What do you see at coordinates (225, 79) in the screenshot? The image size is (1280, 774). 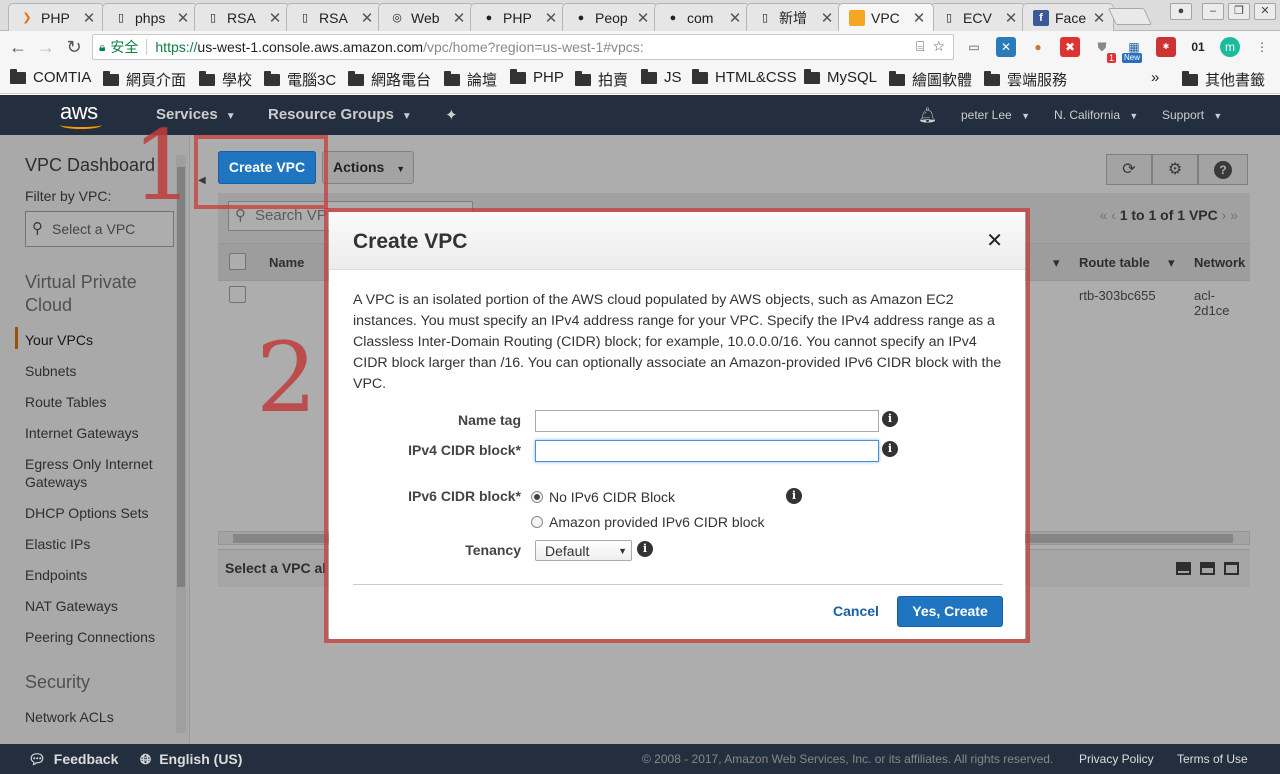 I see `bookmark-folder: 學校` at bounding box center [225, 79].